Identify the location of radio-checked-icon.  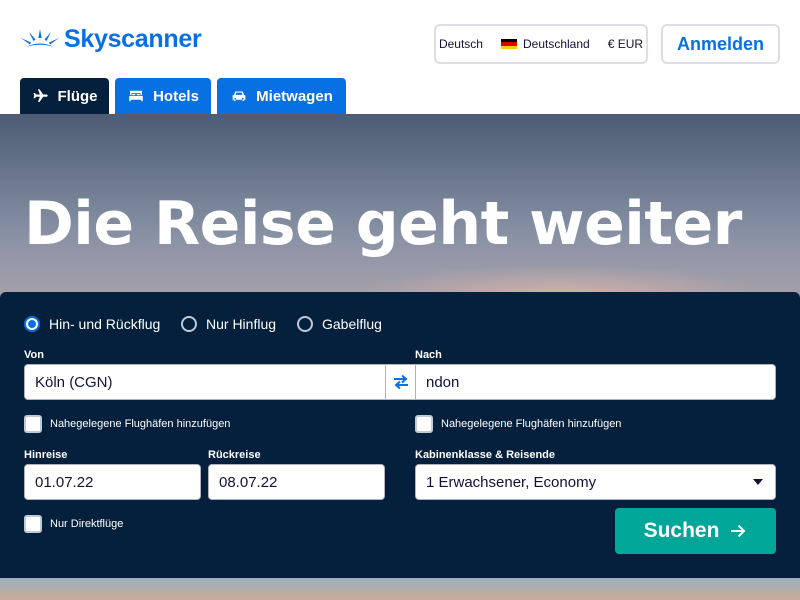
(32, 324).